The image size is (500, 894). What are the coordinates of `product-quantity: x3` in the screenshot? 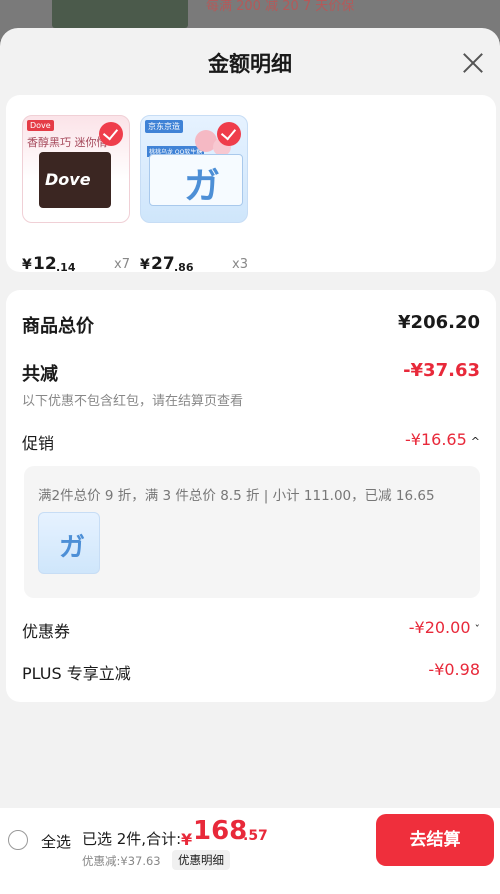 It's located at (240, 264).